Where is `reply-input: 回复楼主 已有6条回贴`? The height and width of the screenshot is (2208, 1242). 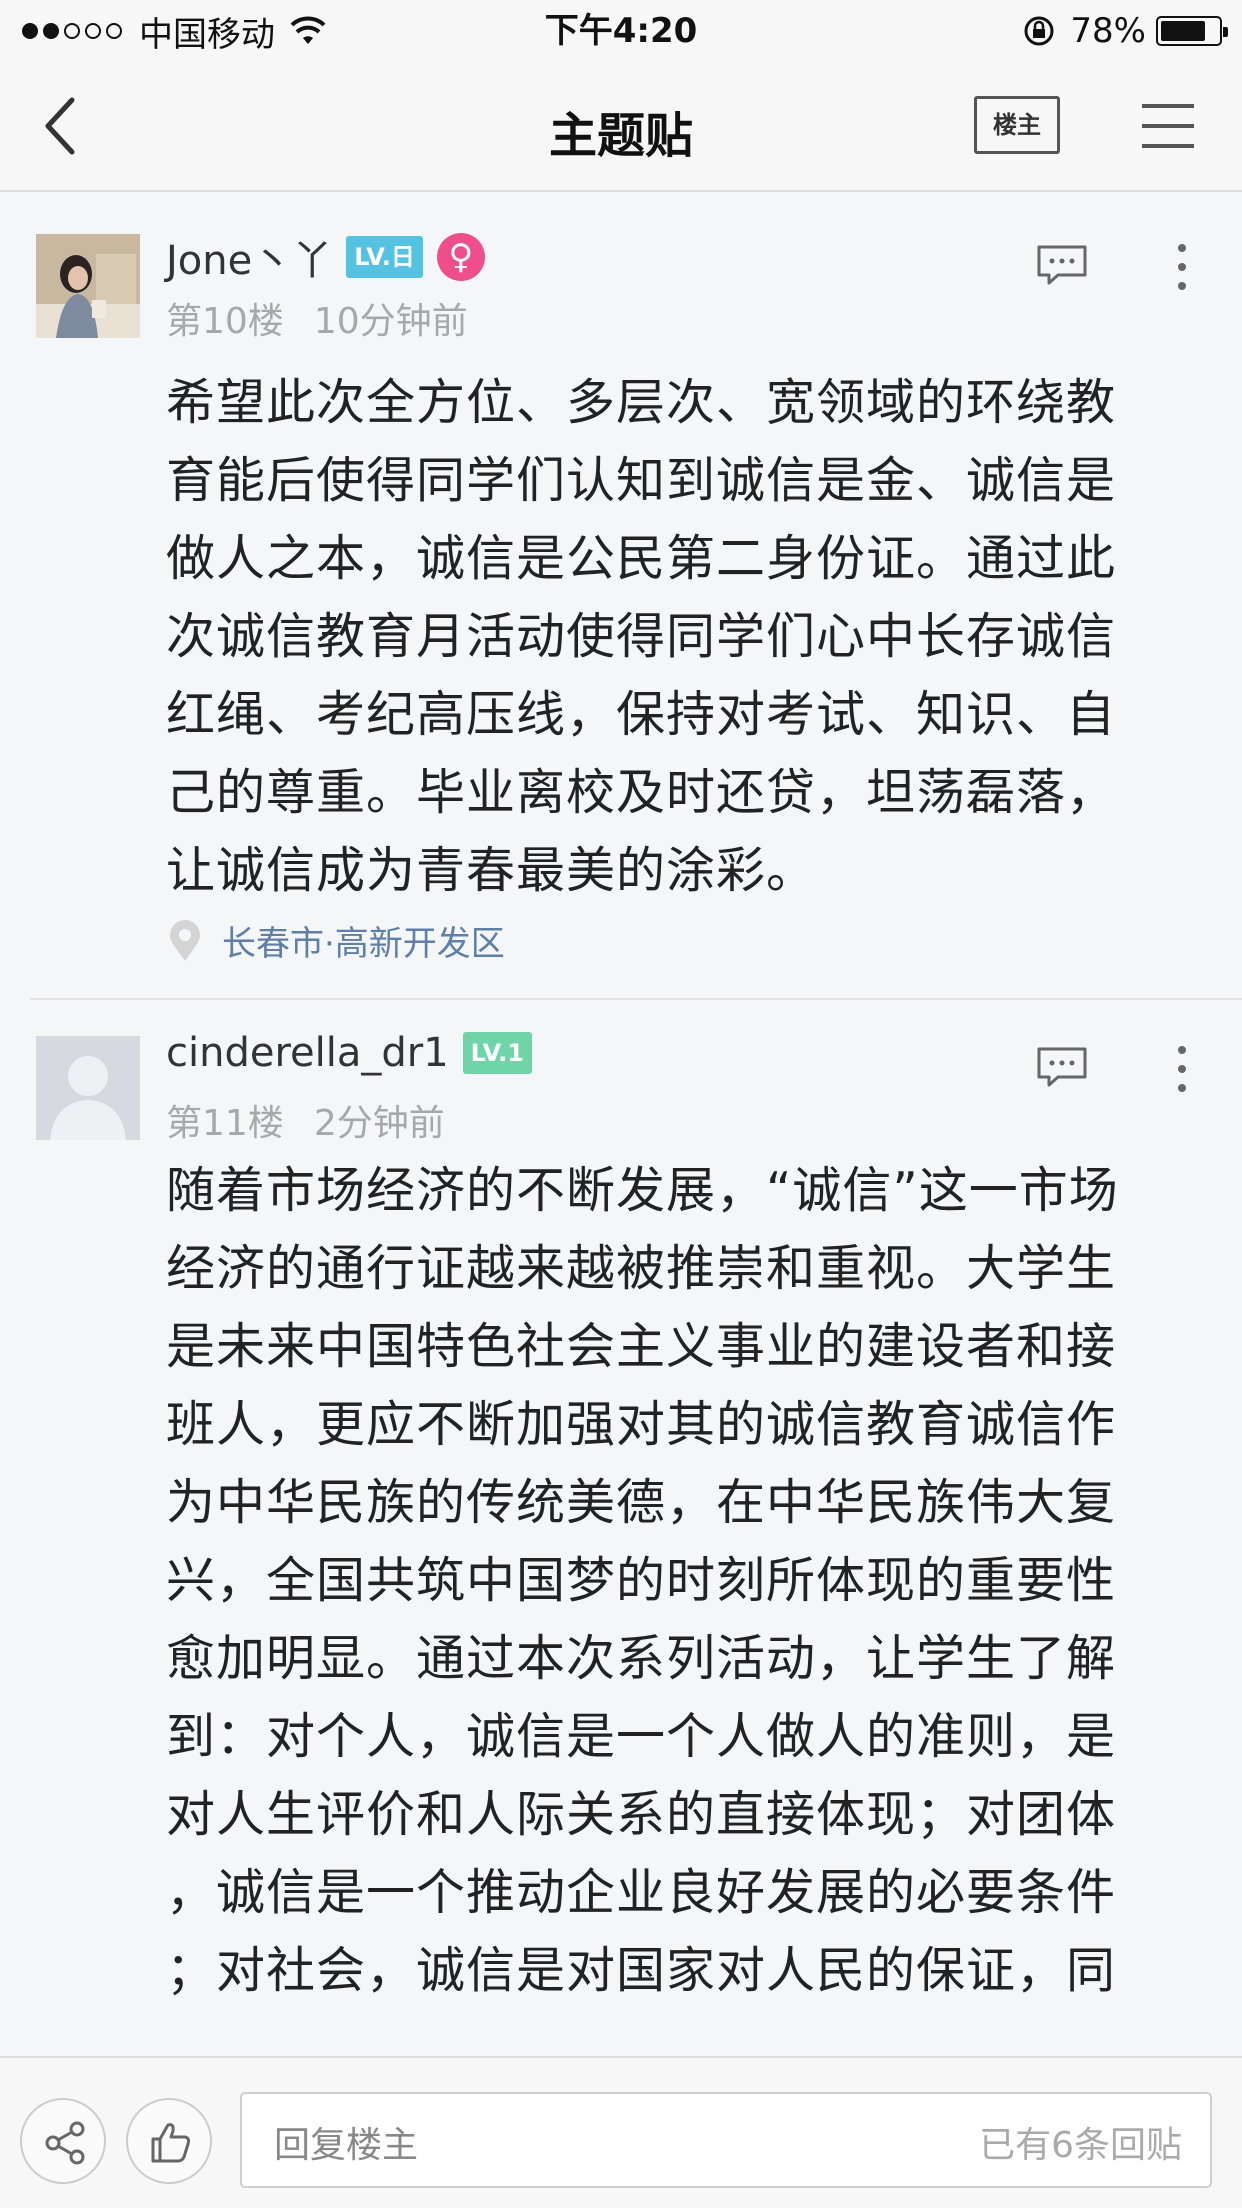 reply-input: 回复楼主 已有6条回贴 is located at coordinates (726, 2140).